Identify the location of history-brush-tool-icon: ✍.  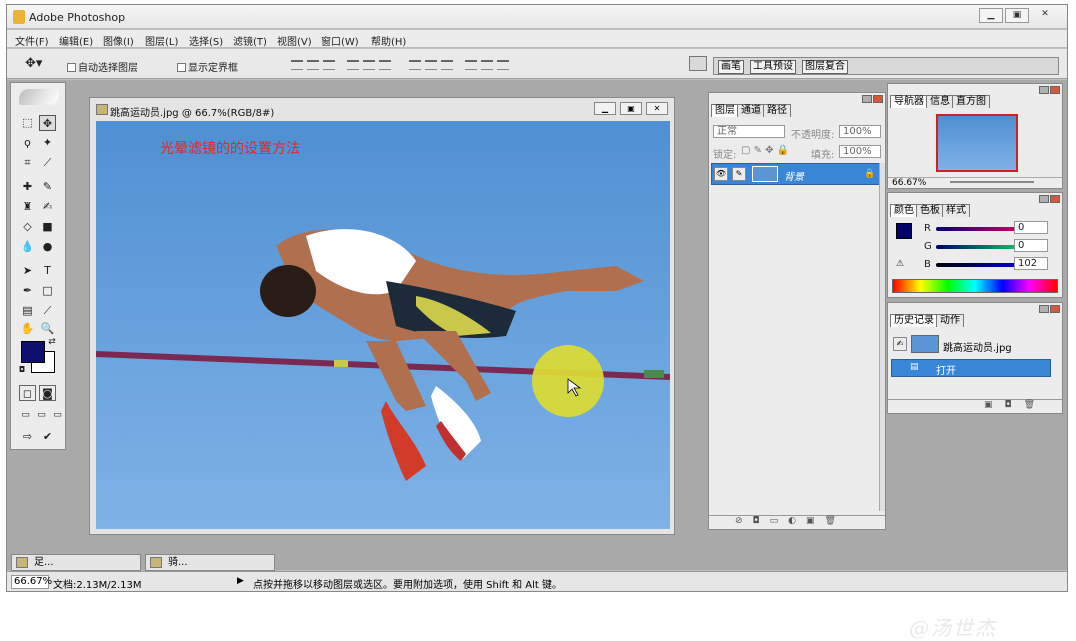
(47, 207).